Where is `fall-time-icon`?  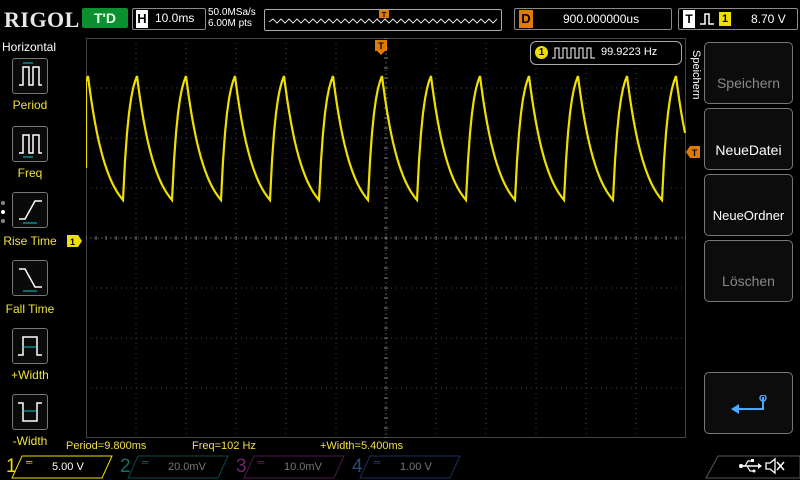
fall-time-icon is located at coordinates (30, 278).